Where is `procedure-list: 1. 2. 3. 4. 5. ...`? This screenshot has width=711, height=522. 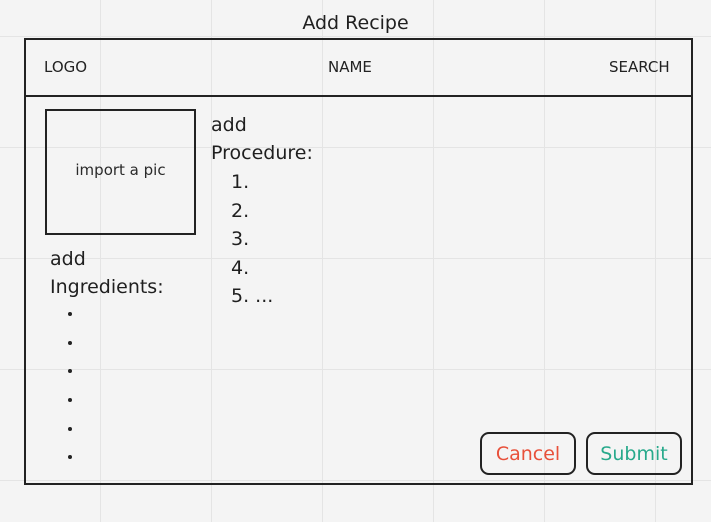
procedure-list: 1. 2. 3. 4. 5. ... is located at coordinates (252, 239).